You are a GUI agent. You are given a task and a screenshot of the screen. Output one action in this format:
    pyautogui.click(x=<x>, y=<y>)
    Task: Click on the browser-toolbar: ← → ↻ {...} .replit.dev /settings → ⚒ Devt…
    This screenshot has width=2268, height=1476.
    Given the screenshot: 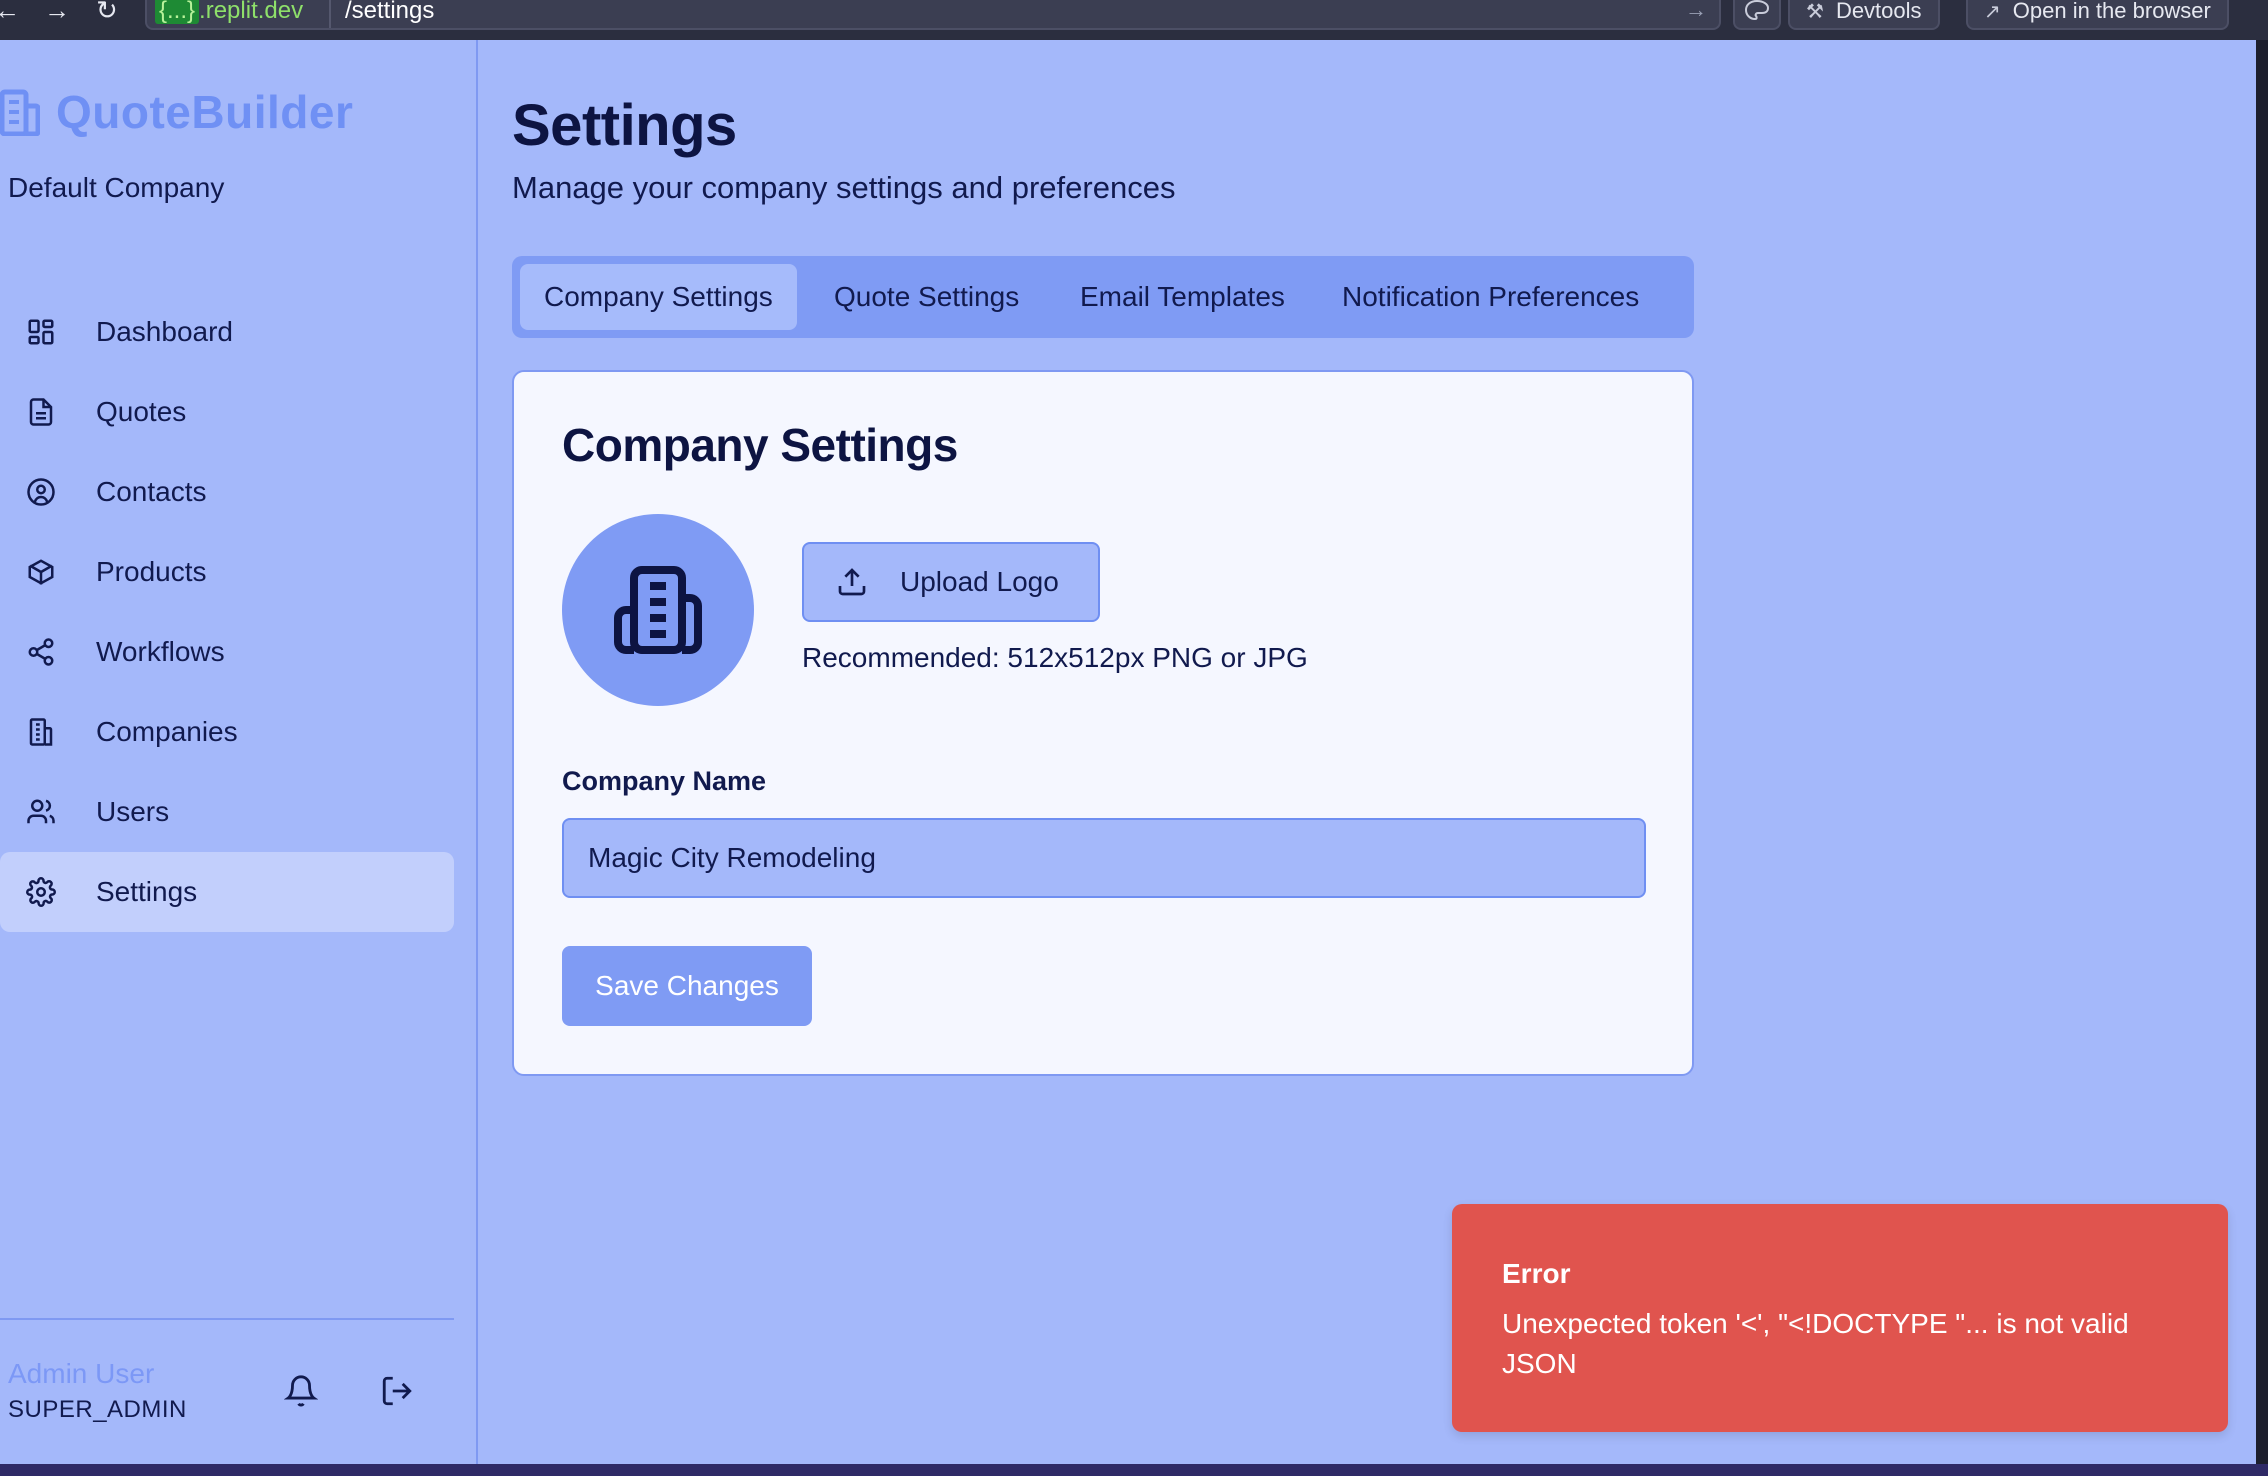 What is the action you would take?
    pyautogui.click(x=1134, y=20)
    